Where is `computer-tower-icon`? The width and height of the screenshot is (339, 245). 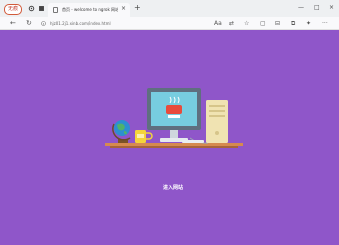 computer-tower-icon is located at coordinates (217, 121).